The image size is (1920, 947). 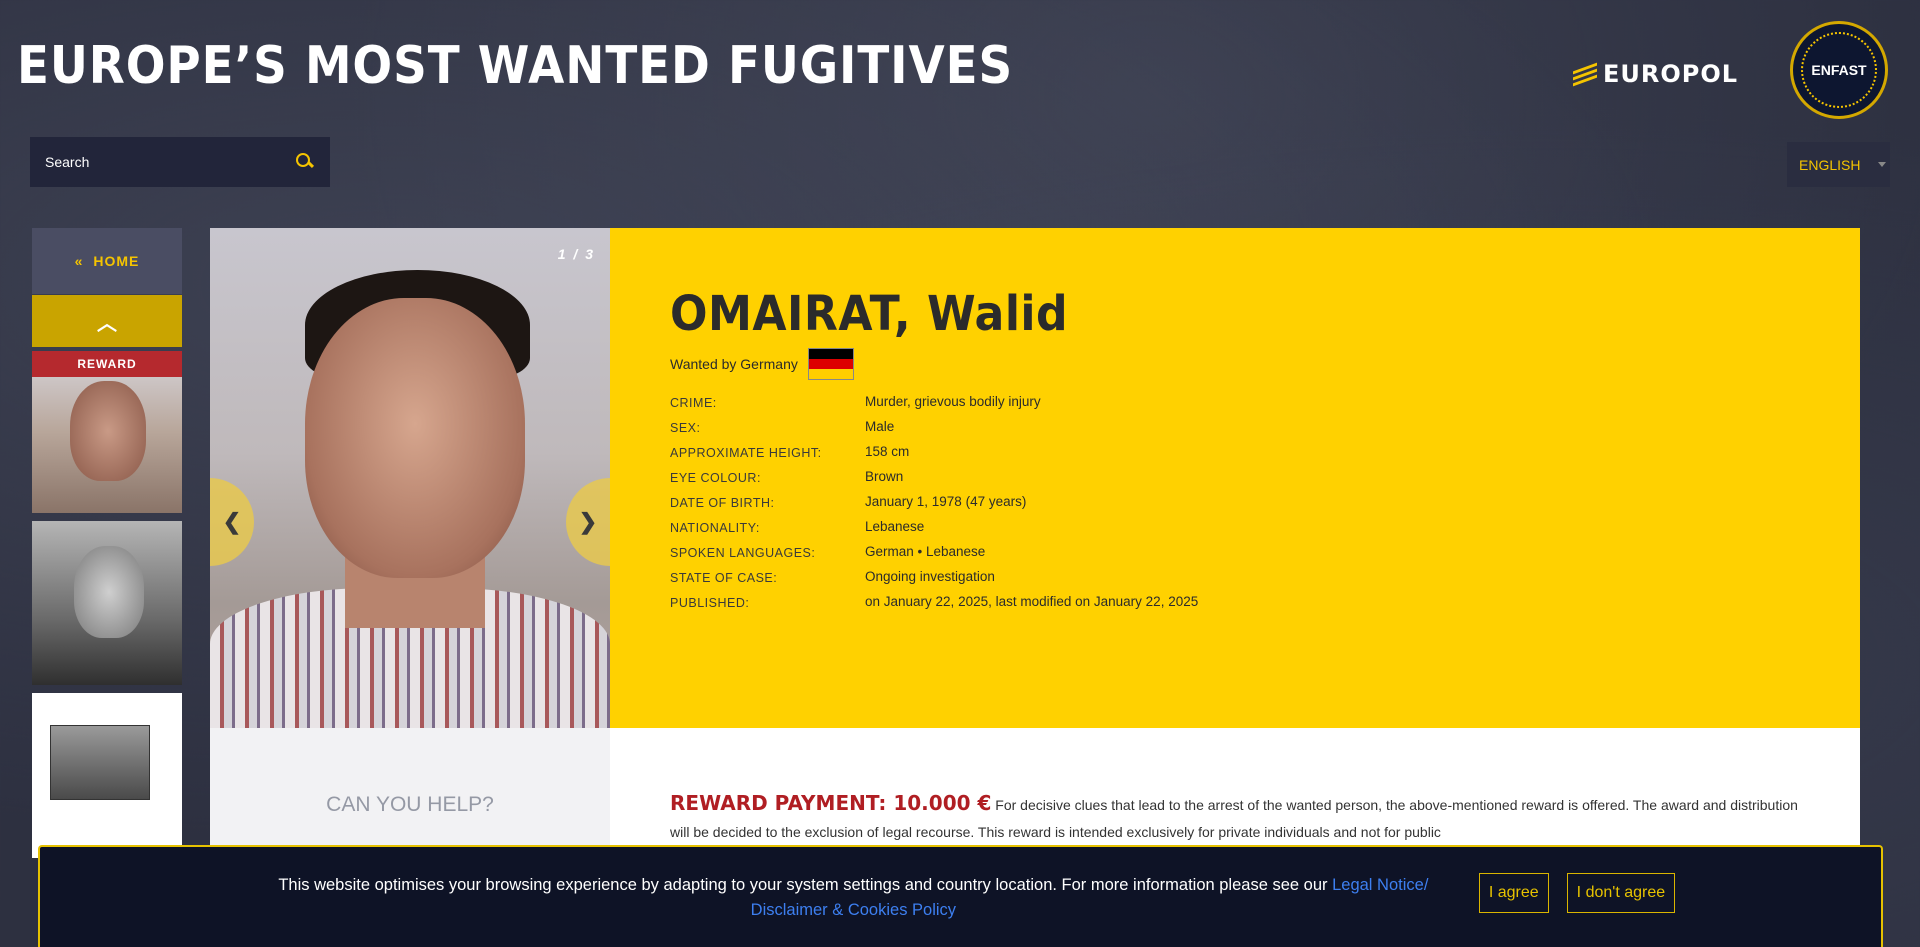 I want to click on search-box, so click(x=180, y=162).